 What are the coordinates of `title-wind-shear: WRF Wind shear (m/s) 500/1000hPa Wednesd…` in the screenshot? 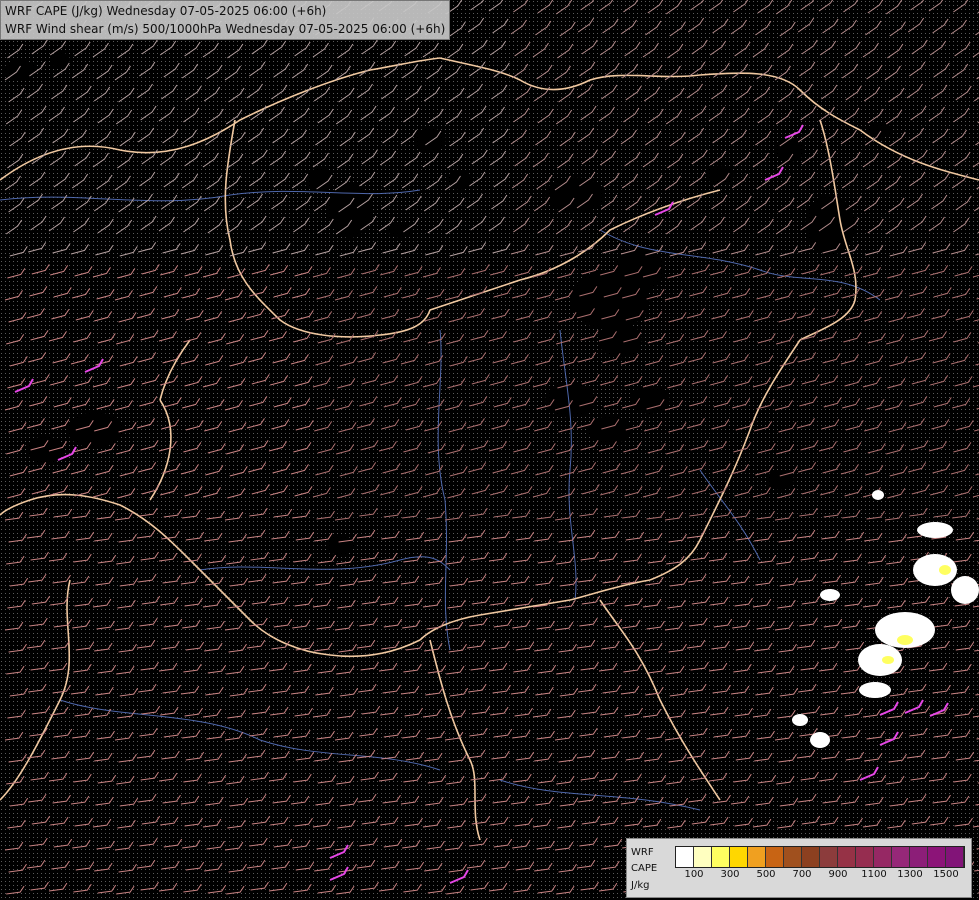 It's located at (225, 29).